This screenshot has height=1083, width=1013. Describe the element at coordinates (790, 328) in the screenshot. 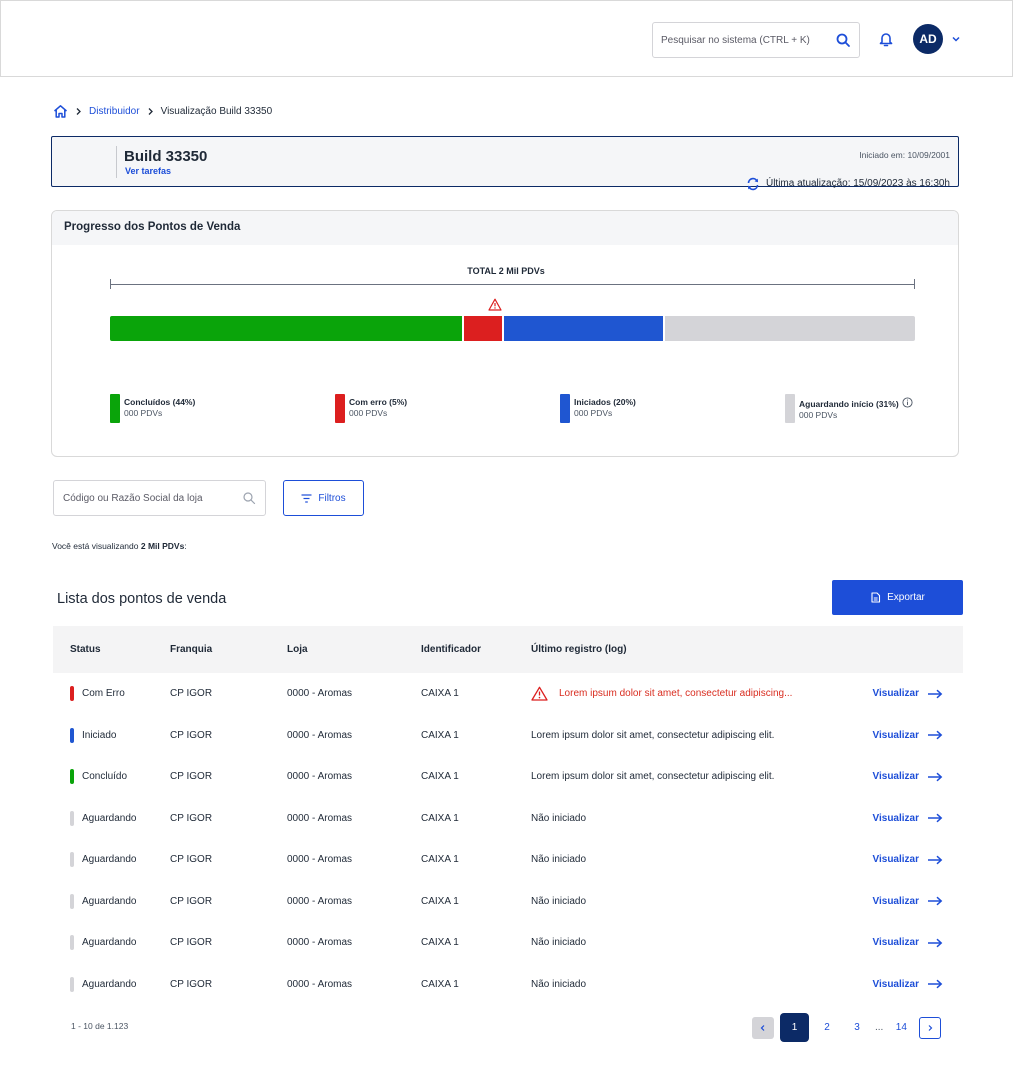

I see `progress-segment-aguardando` at that location.